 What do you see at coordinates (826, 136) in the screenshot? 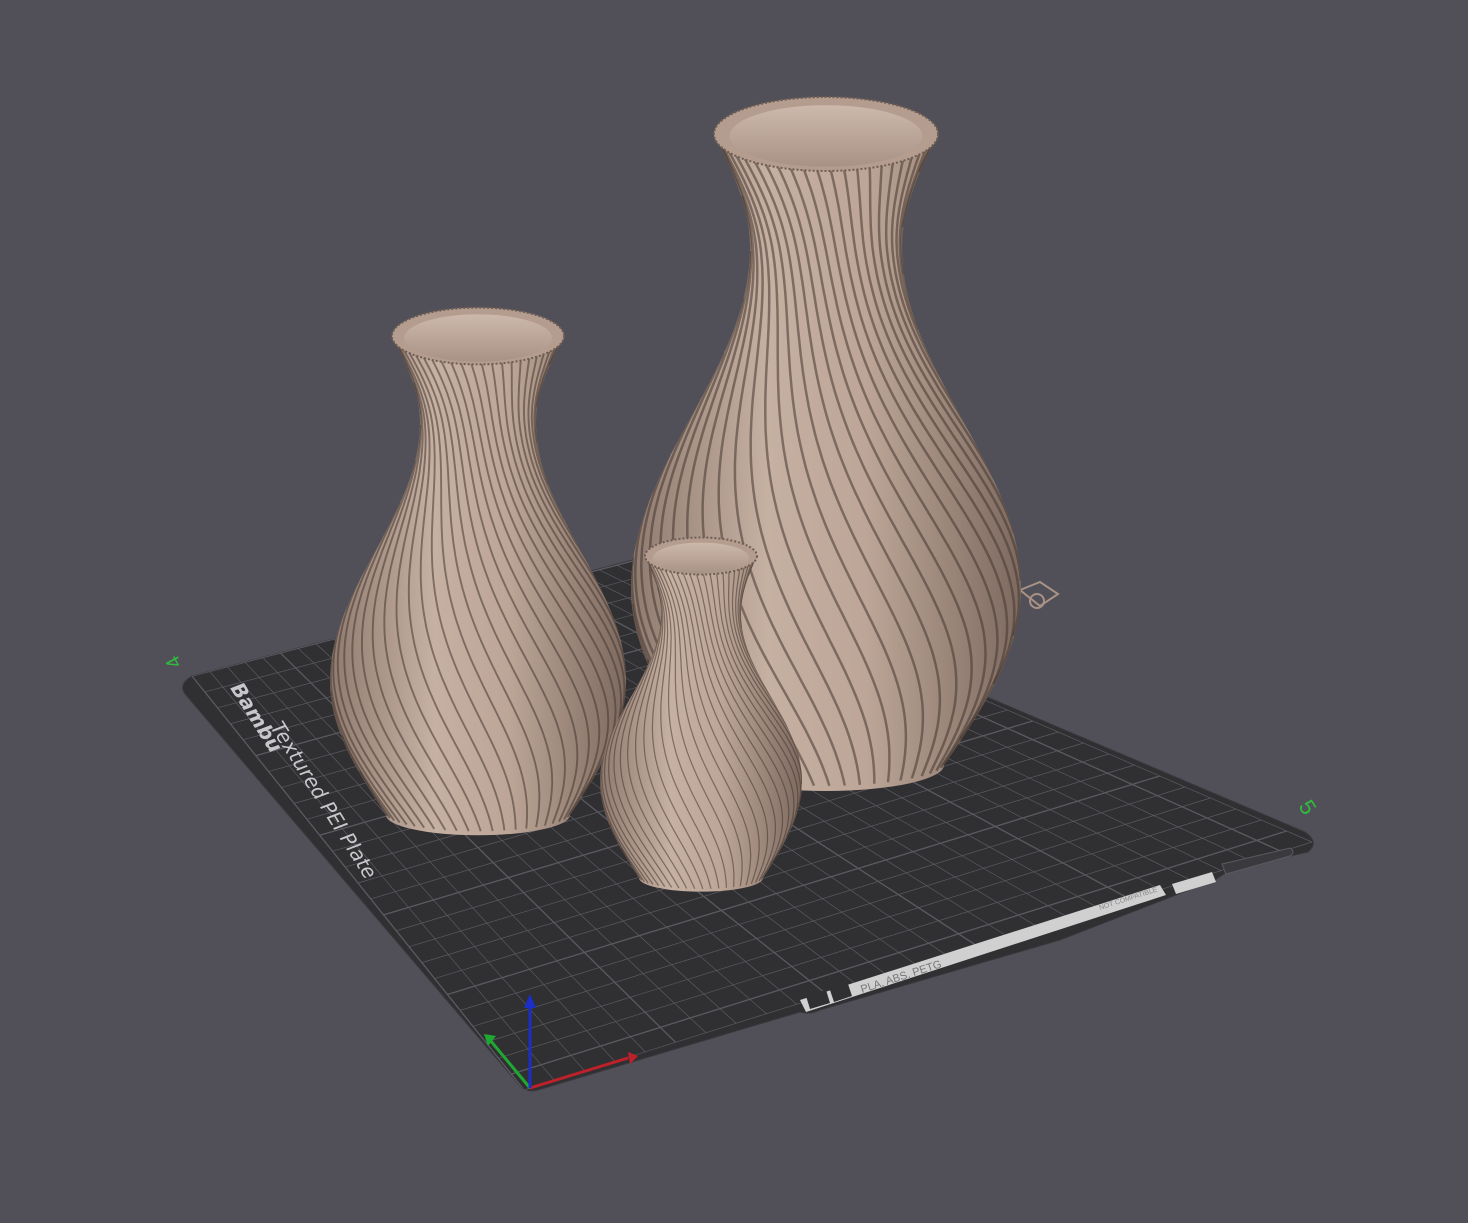
I see `vase-large-opening` at bounding box center [826, 136].